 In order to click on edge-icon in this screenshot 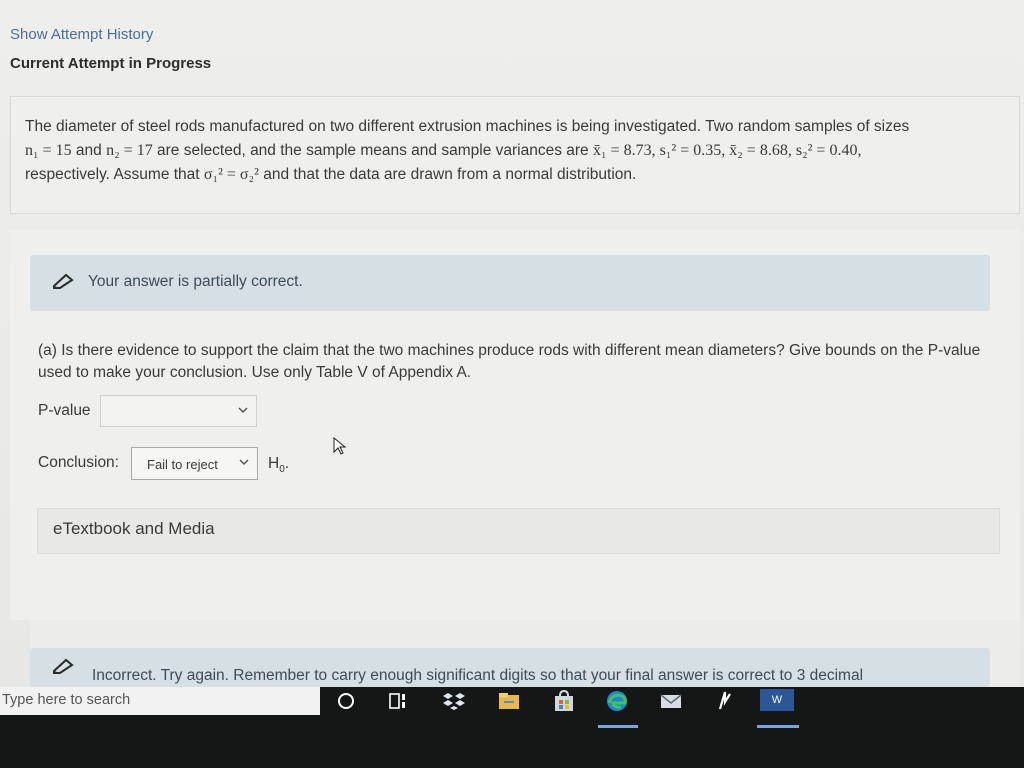, I will do `click(617, 701)`.